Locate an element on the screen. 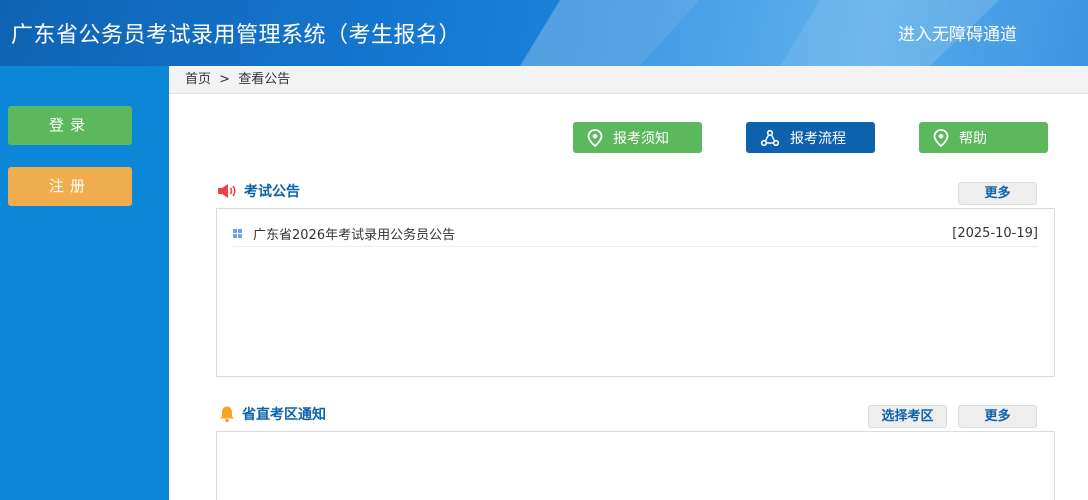 This screenshot has width=1088, height=500. help-button: 帮助 is located at coordinates (983, 137).